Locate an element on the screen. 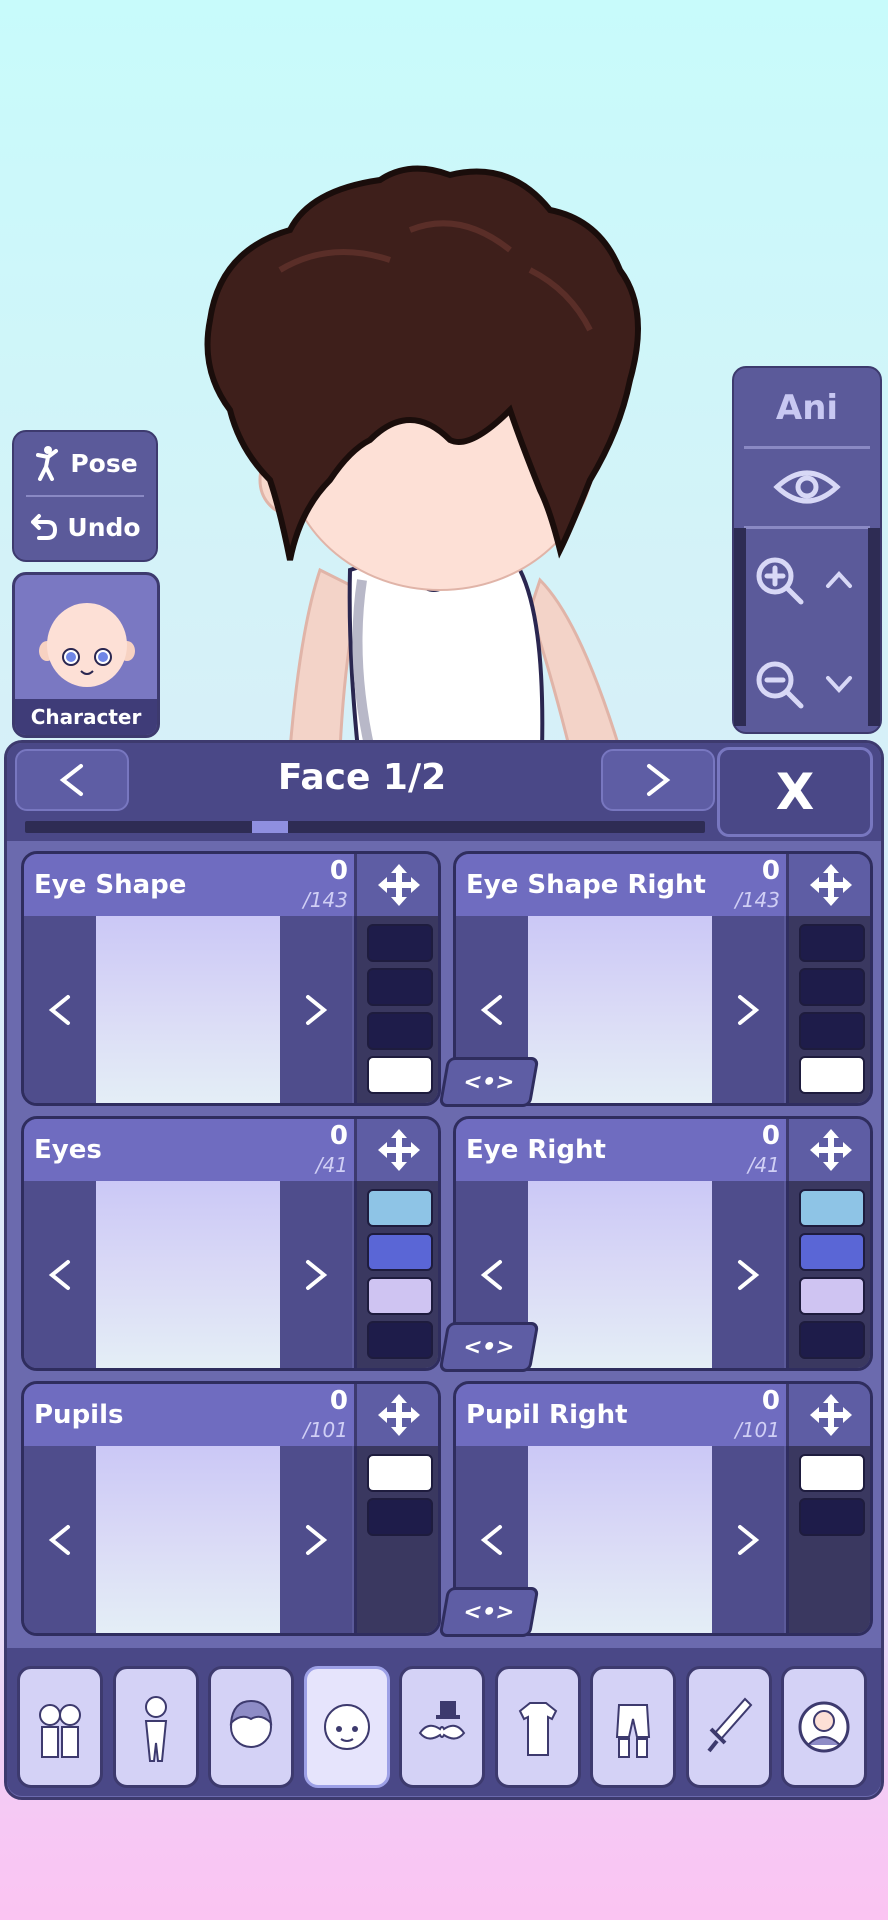 This screenshot has width=888, height=1920. bottom-icon is located at coordinates (633, 1731).